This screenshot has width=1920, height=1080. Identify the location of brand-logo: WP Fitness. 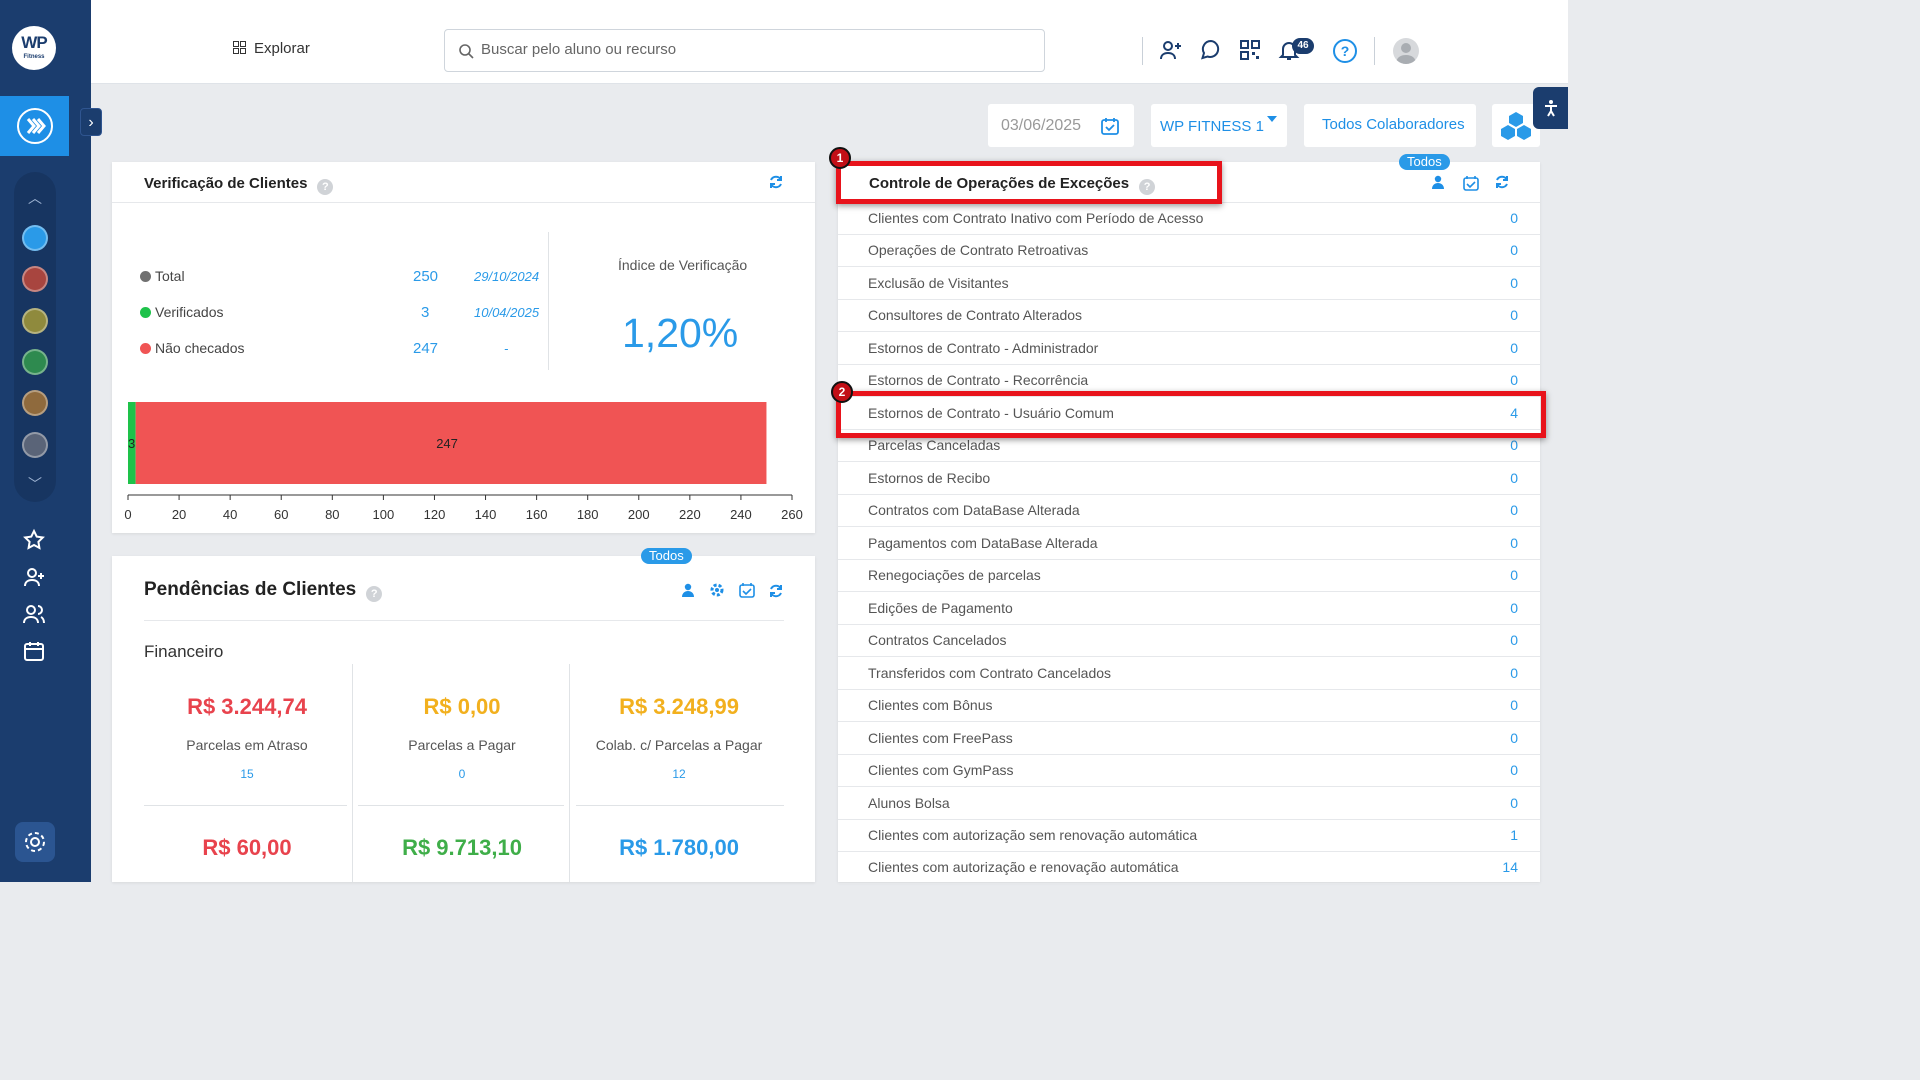
(34, 48).